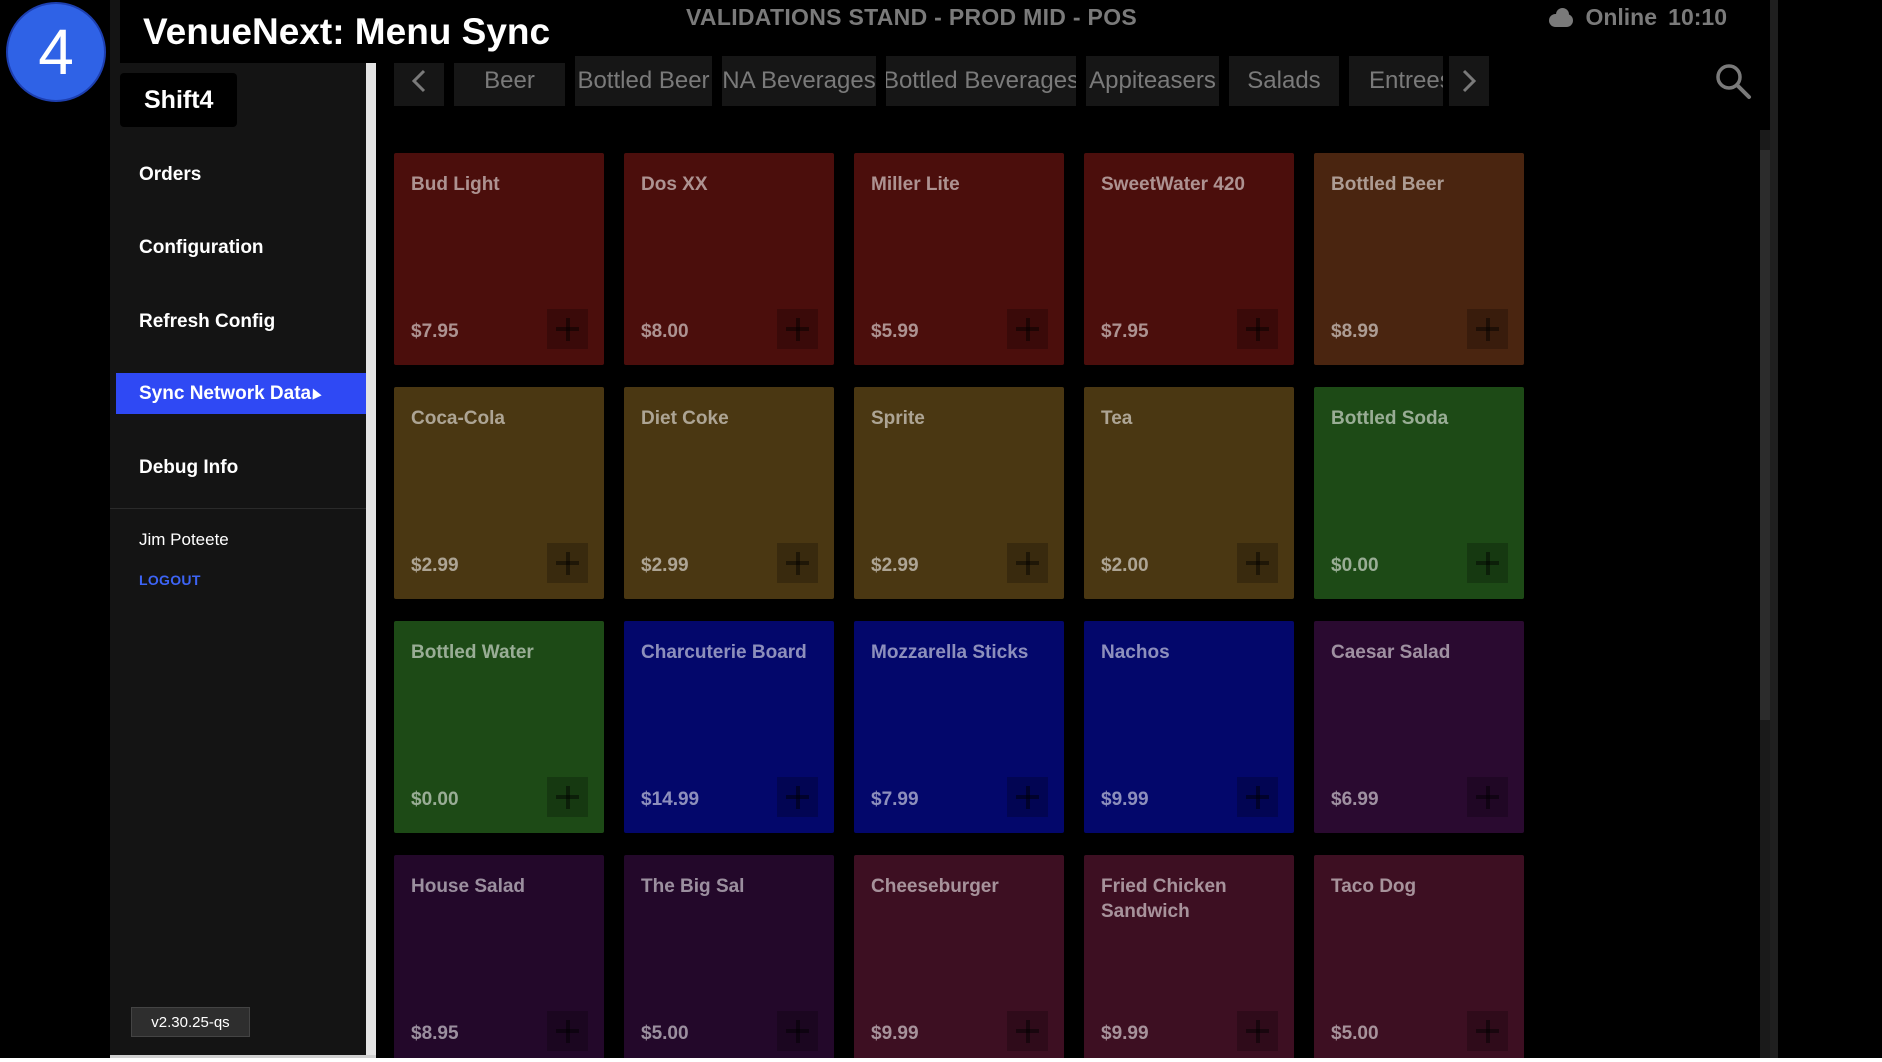 The width and height of the screenshot is (1882, 1062). What do you see at coordinates (435, 799) in the screenshot?
I see `menu-item-price: $0.00` at bounding box center [435, 799].